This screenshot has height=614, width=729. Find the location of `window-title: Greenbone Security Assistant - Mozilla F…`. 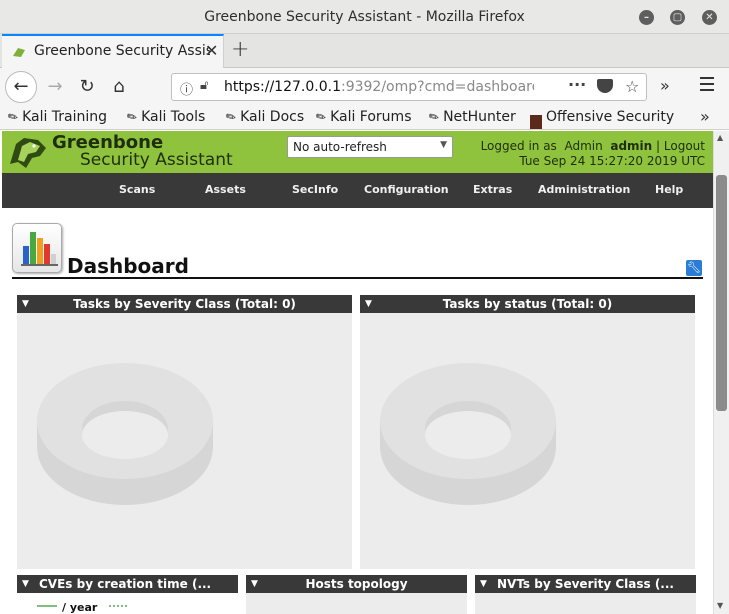

window-title: Greenbone Security Assistant - Mozilla F… is located at coordinates (364, 17).